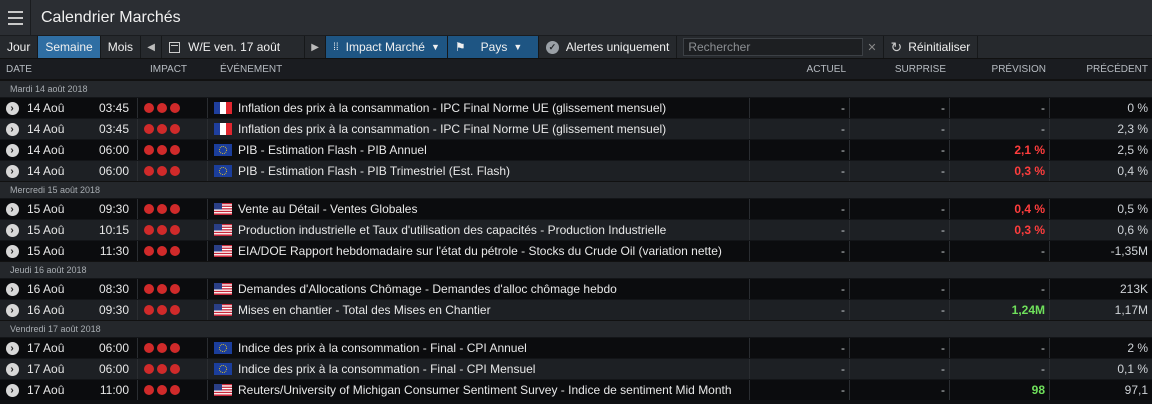  Describe the element at coordinates (69, 47) in the screenshot. I see `tab-semaine: Semaine` at that location.